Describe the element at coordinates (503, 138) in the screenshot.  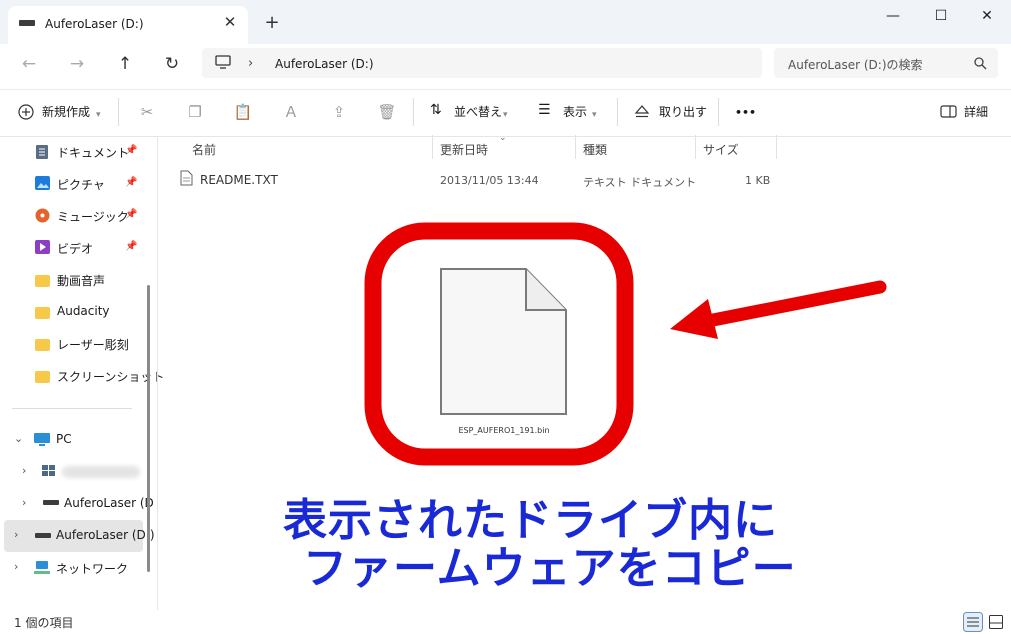
I see `sort-indicator-icon: ⌄` at that location.